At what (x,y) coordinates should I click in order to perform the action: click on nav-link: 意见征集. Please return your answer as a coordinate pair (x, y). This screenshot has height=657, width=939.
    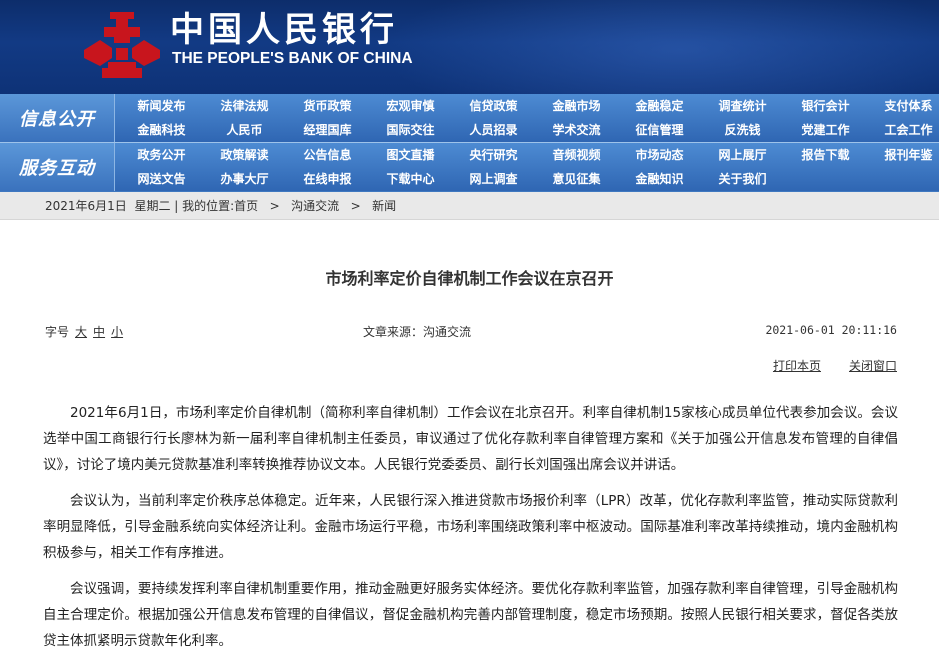
    Looking at the image, I should click on (576, 179).